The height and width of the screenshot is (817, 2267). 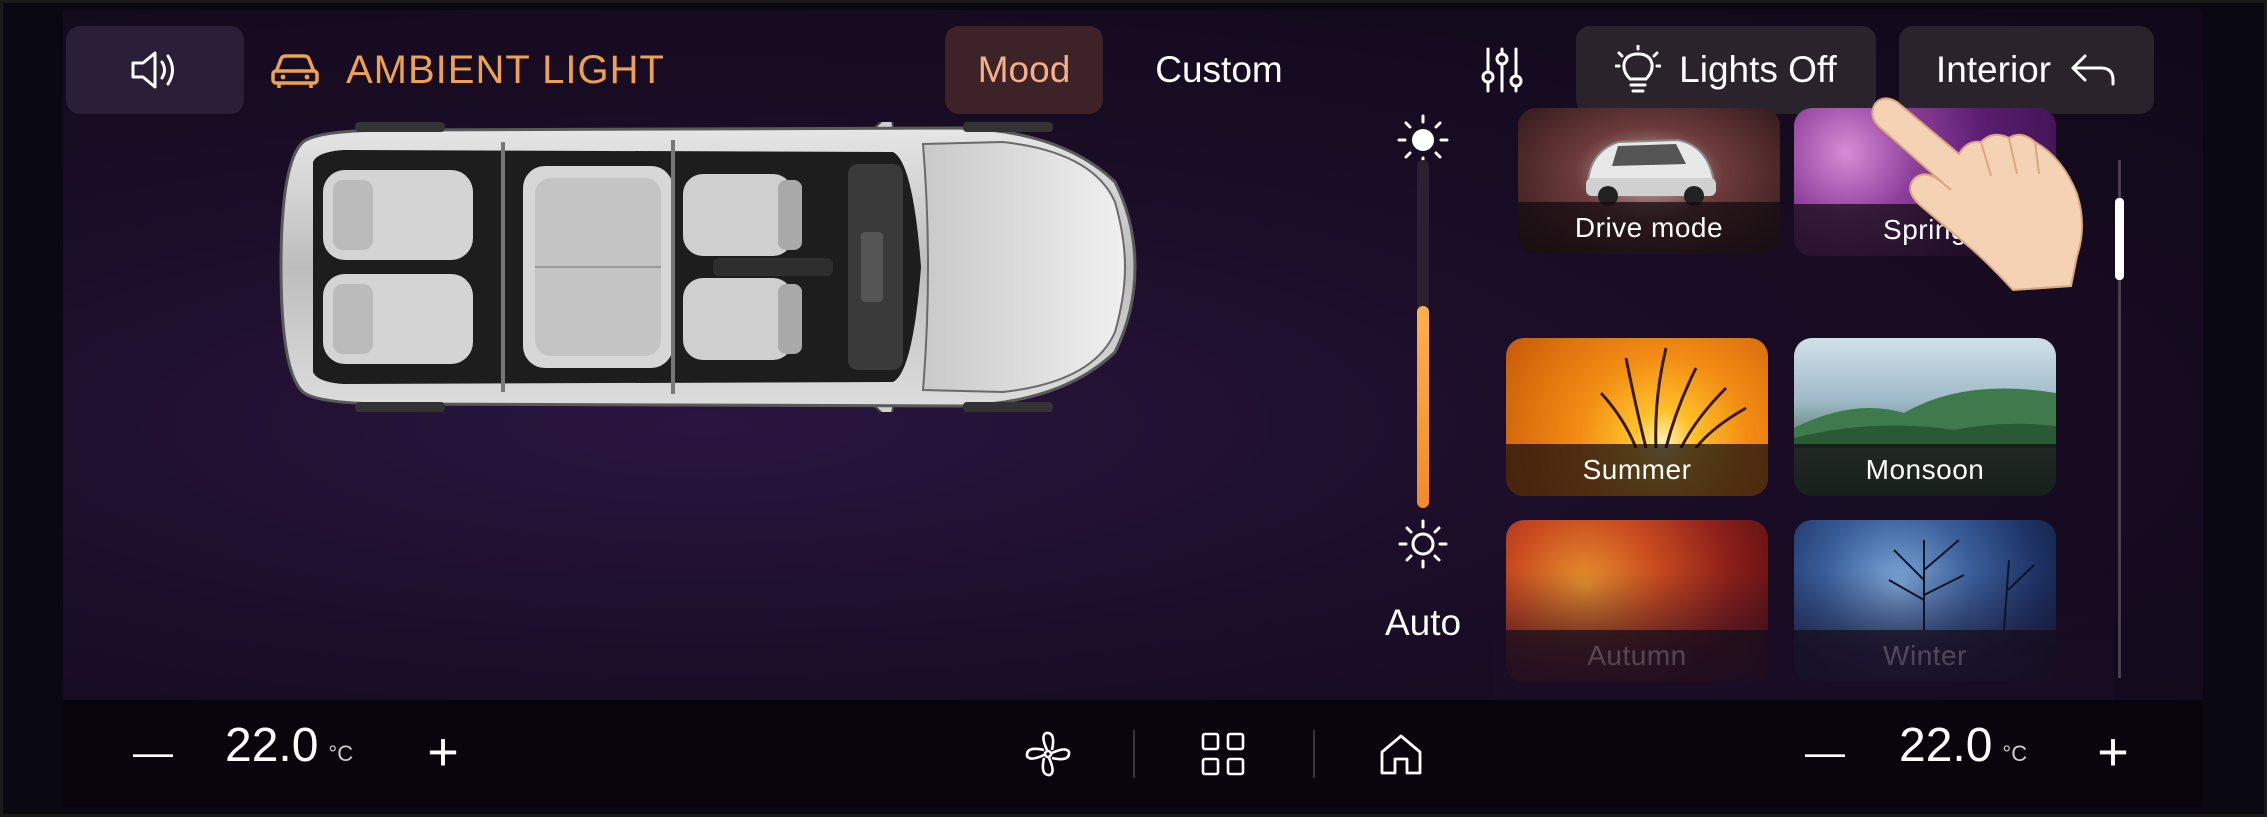 I want to click on left-temp-increase-button: +, so click(x=443, y=752).